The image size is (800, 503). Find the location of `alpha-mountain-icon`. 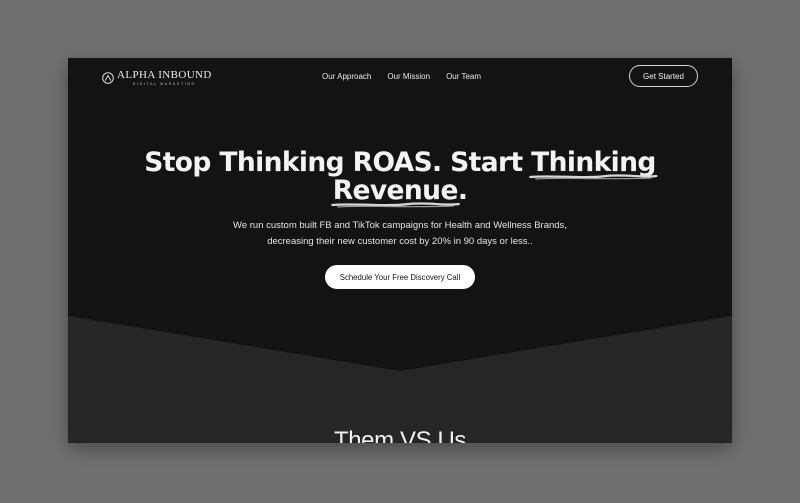

alpha-mountain-icon is located at coordinates (108, 78).